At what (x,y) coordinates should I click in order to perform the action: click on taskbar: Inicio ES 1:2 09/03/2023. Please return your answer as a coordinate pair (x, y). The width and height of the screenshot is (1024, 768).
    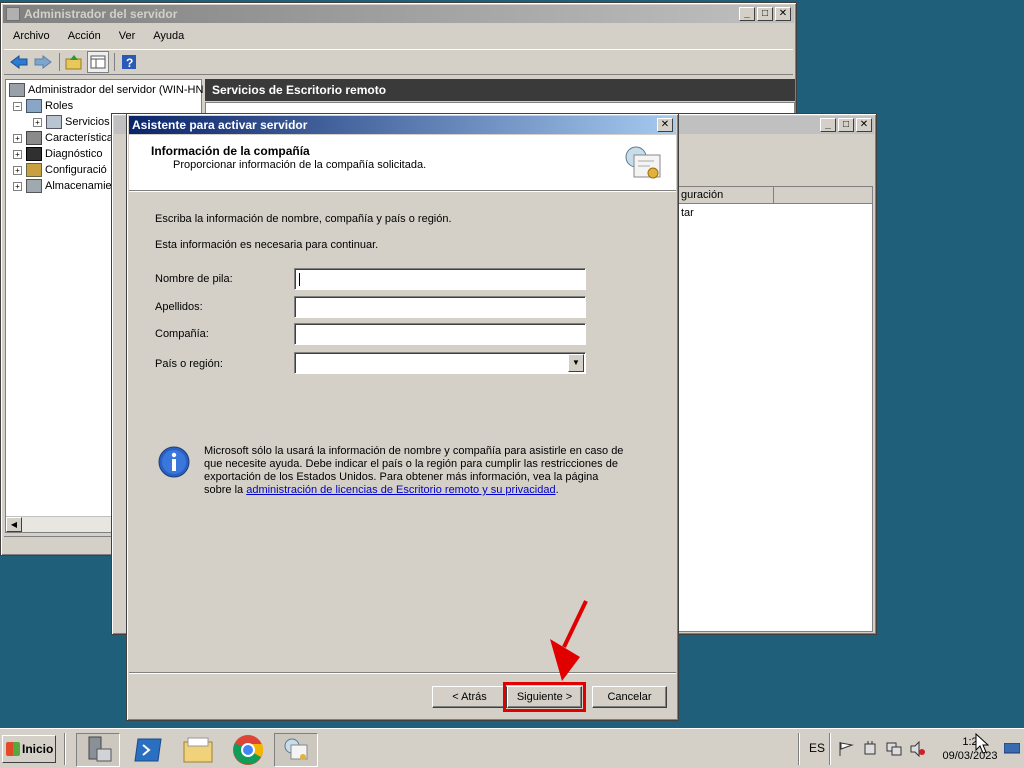
    Looking at the image, I should click on (512, 748).